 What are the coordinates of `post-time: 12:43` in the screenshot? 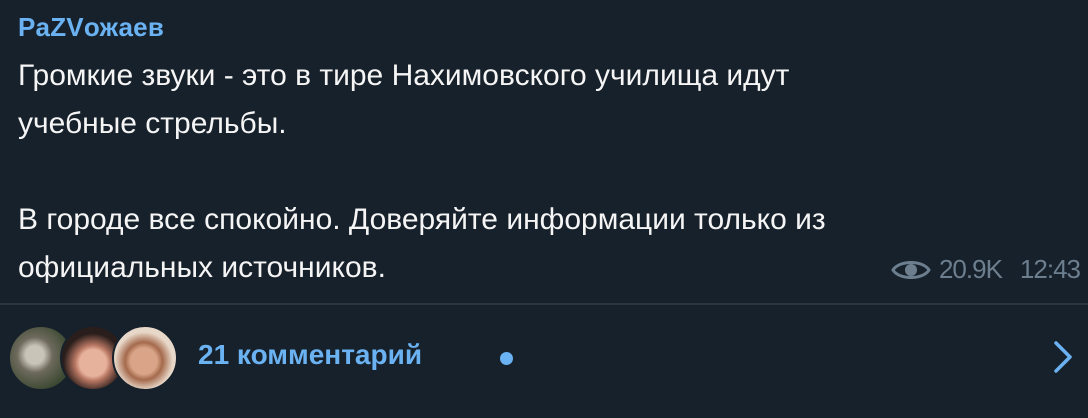 It's located at (1050, 269).